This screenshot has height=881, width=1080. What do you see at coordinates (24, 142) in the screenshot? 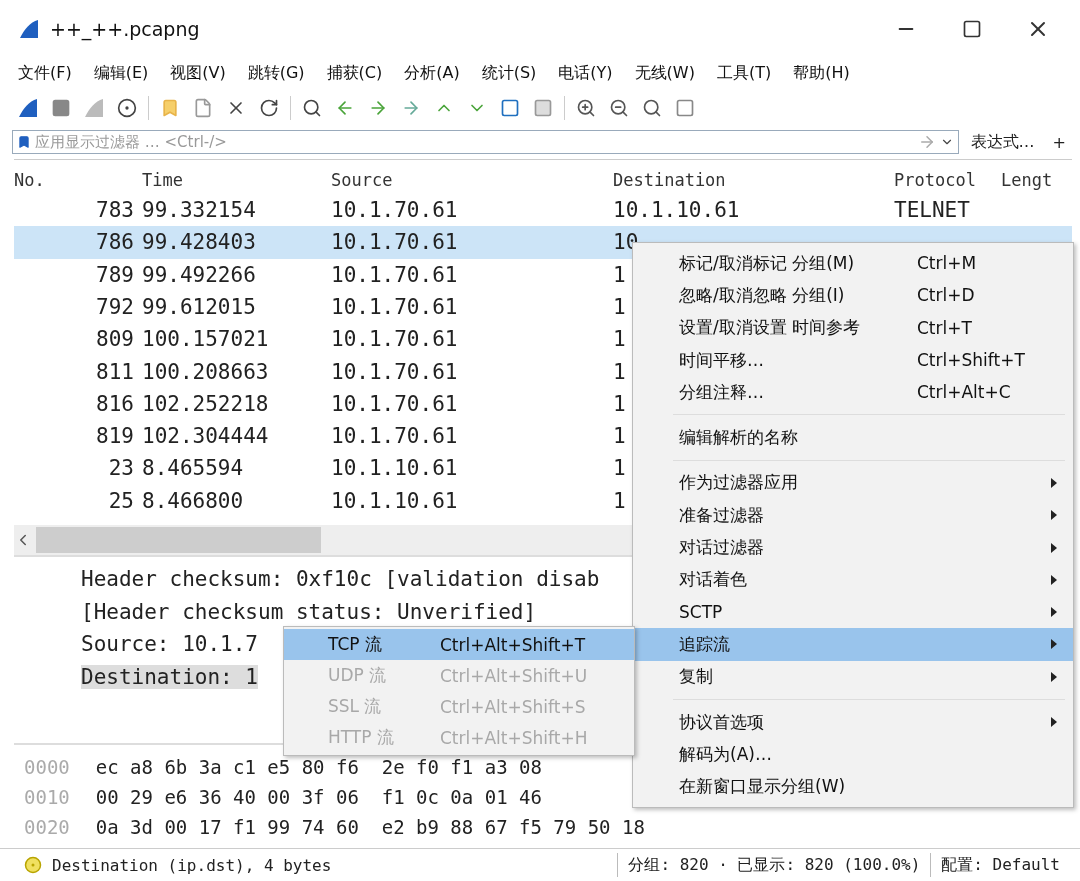
I see `bookmark-icon` at bounding box center [24, 142].